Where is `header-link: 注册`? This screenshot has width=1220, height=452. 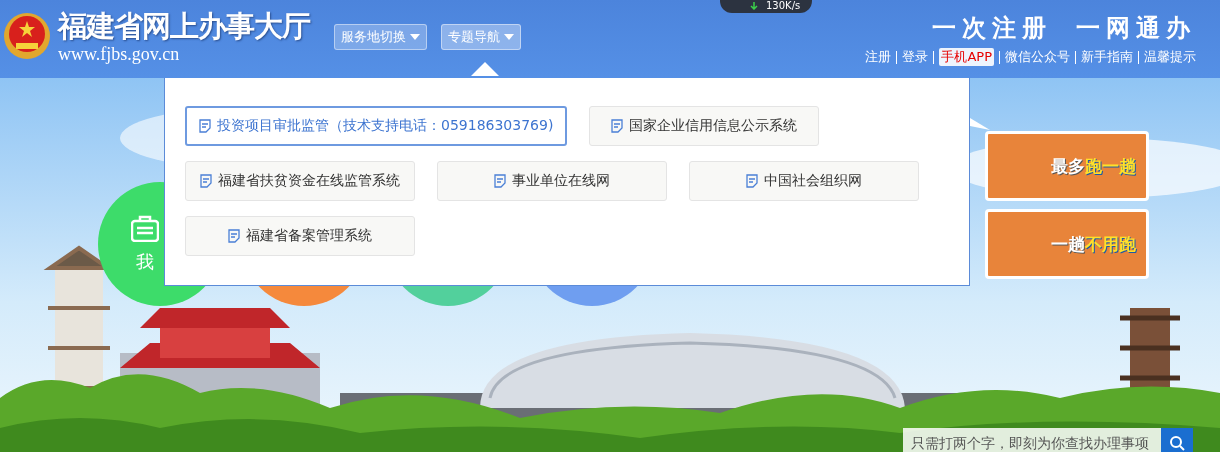 header-link: 注册 is located at coordinates (878, 57).